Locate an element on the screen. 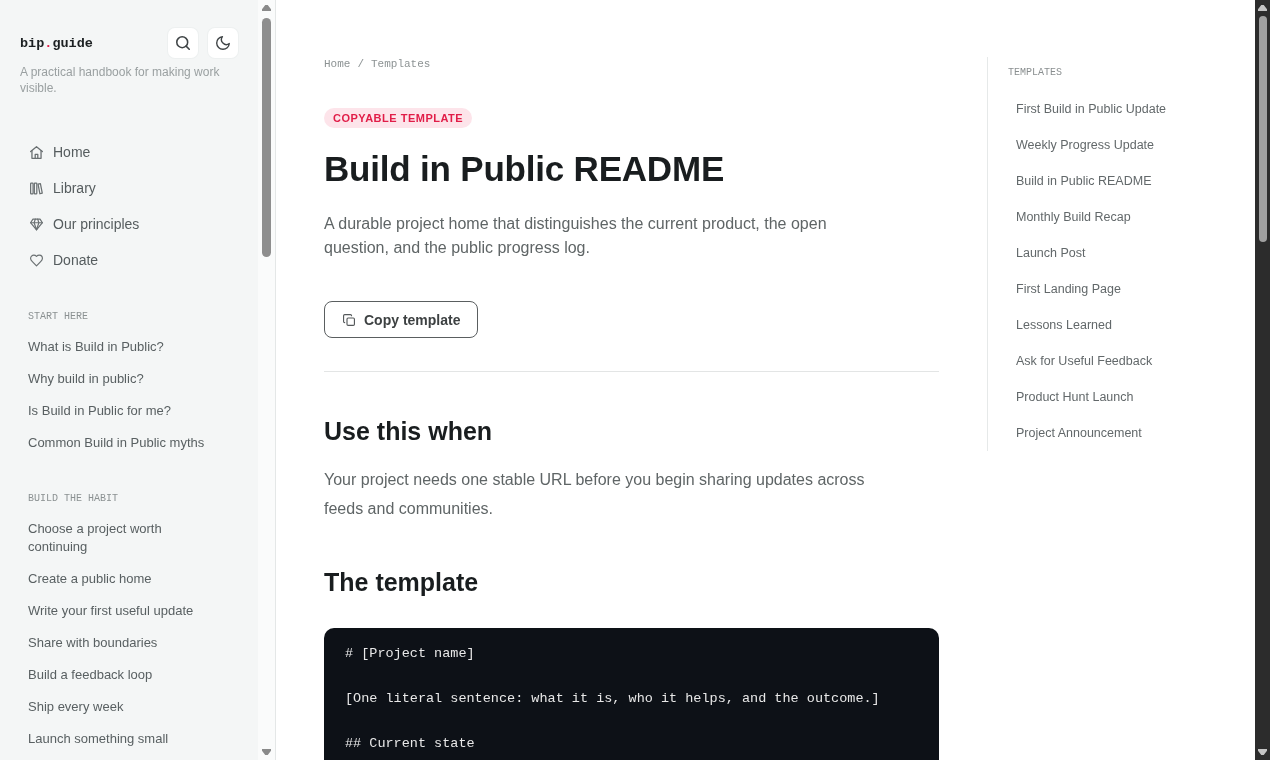  toc-heading: TEMPLATES is located at coordinates (1035, 73).